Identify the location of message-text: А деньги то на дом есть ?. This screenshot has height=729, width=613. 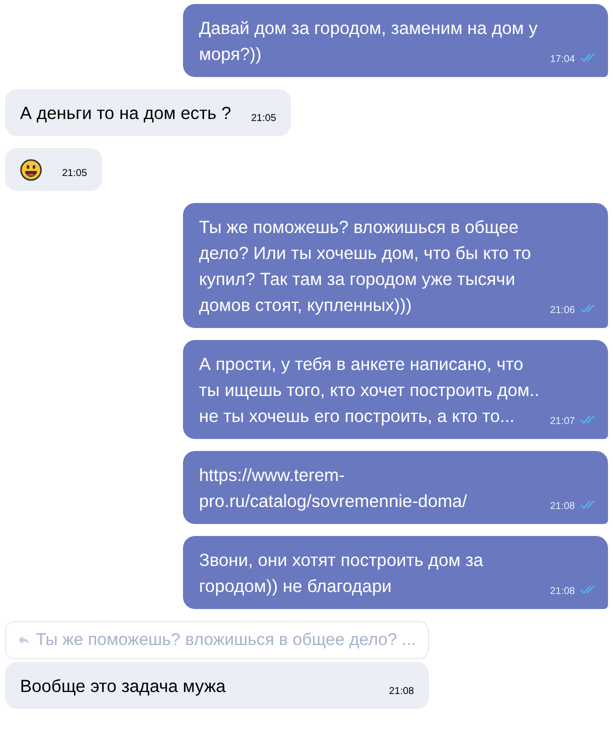
(126, 113).